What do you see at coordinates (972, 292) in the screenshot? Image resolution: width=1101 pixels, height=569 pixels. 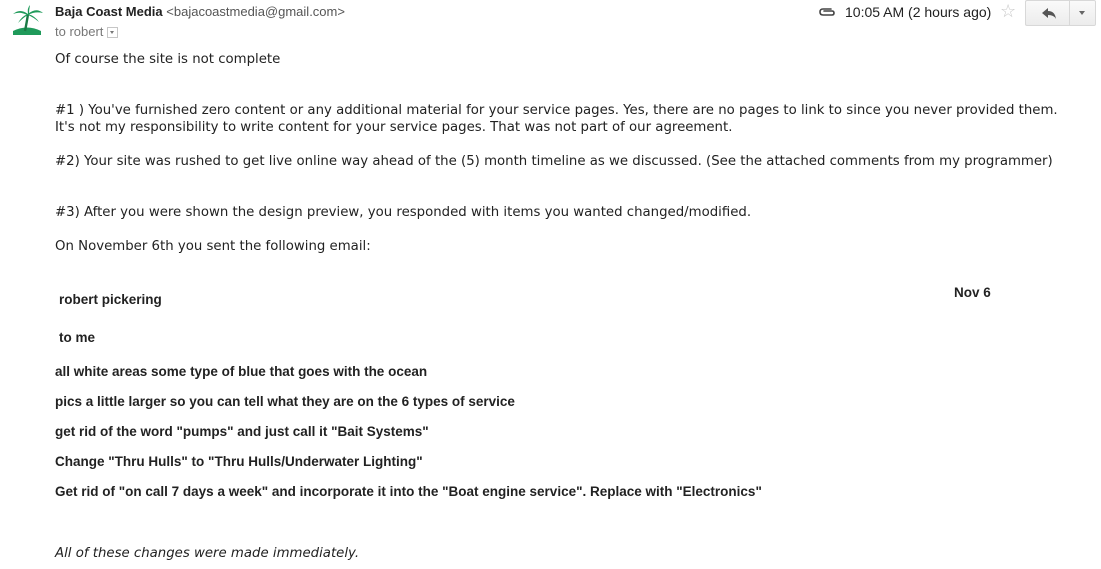 I see `quoted-date: Nov 6` at bounding box center [972, 292].